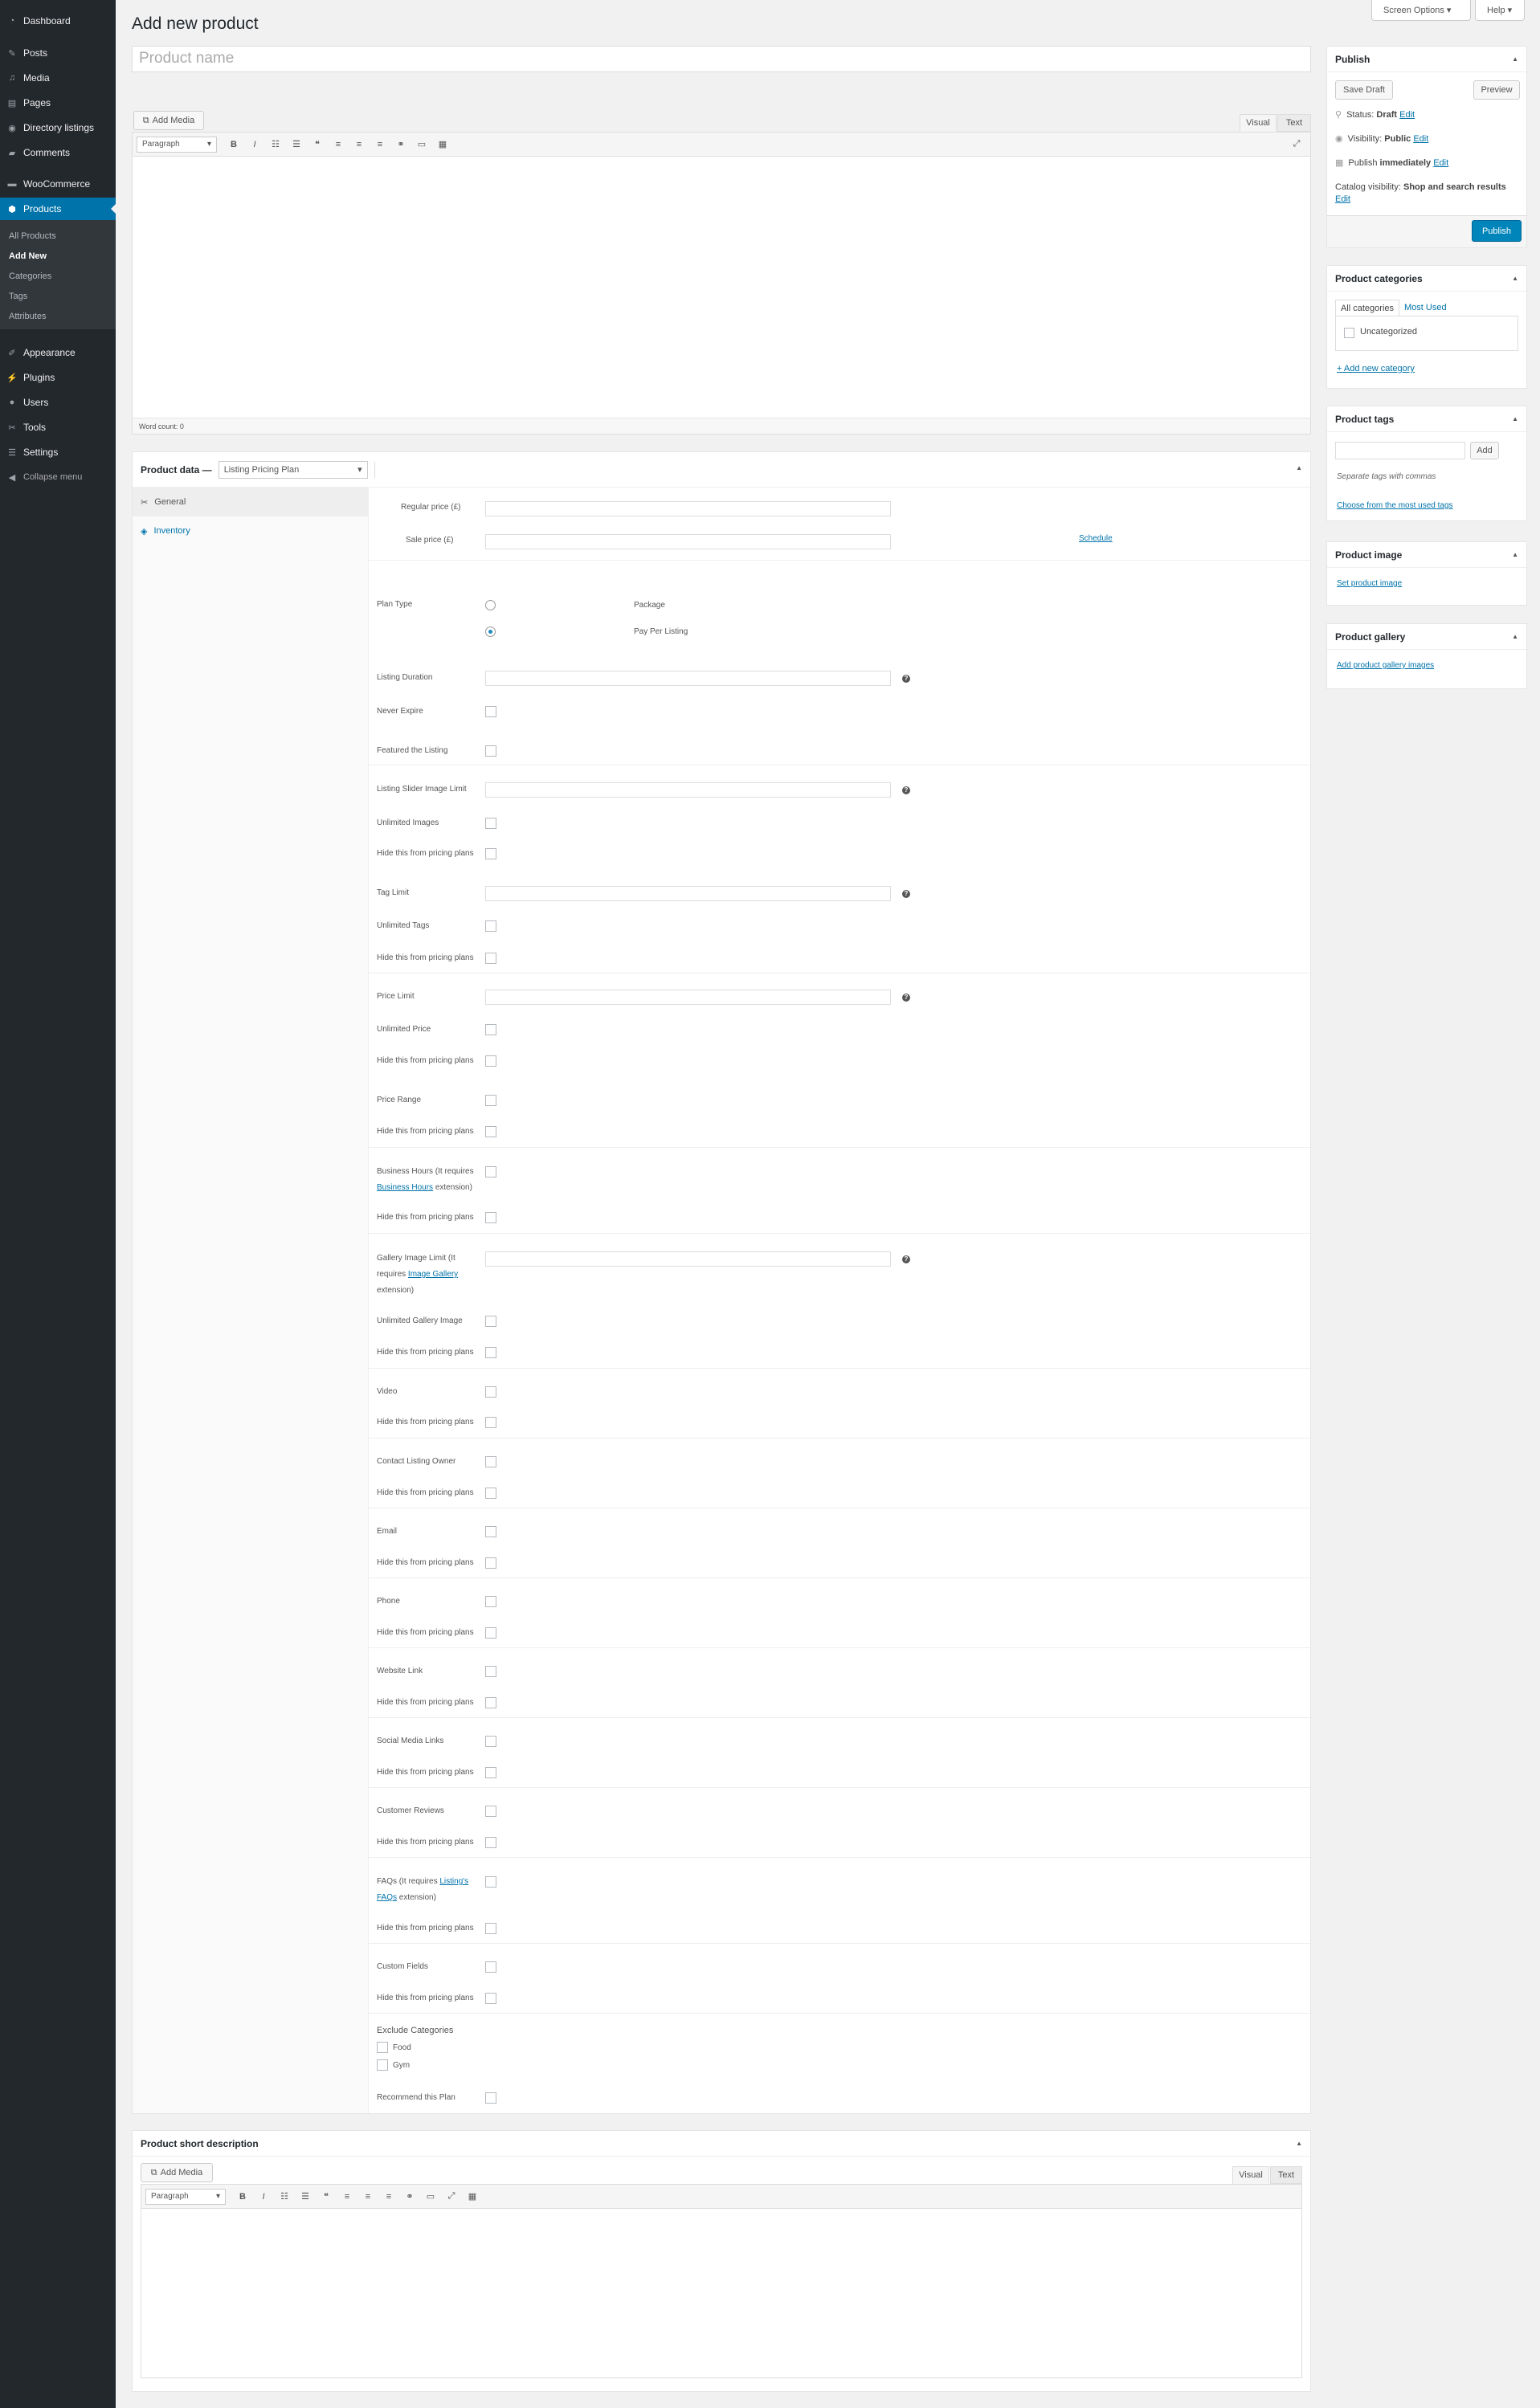  Describe the element at coordinates (688, 790) in the screenshot. I see `slider-limit-input` at that location.